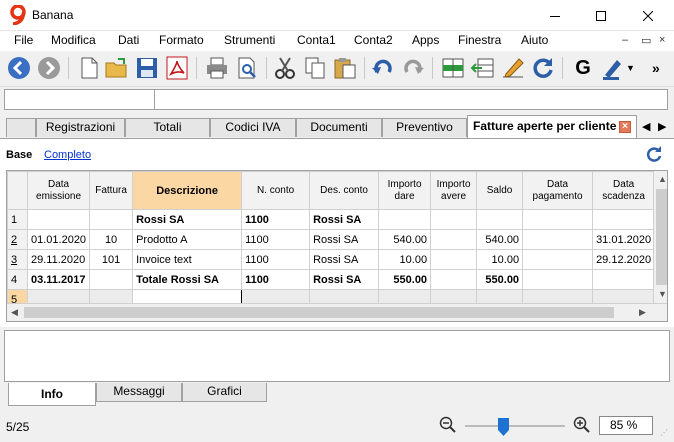 The image size is (674, 442). I want to click on row-number: 1, so click(17, 219).